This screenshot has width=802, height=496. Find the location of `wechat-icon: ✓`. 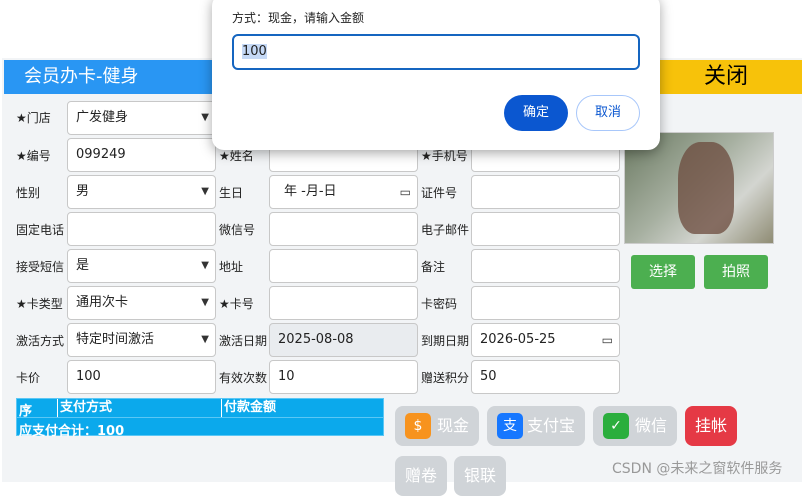

wechat-icon: ✓ is located at coordinates (616, 426).